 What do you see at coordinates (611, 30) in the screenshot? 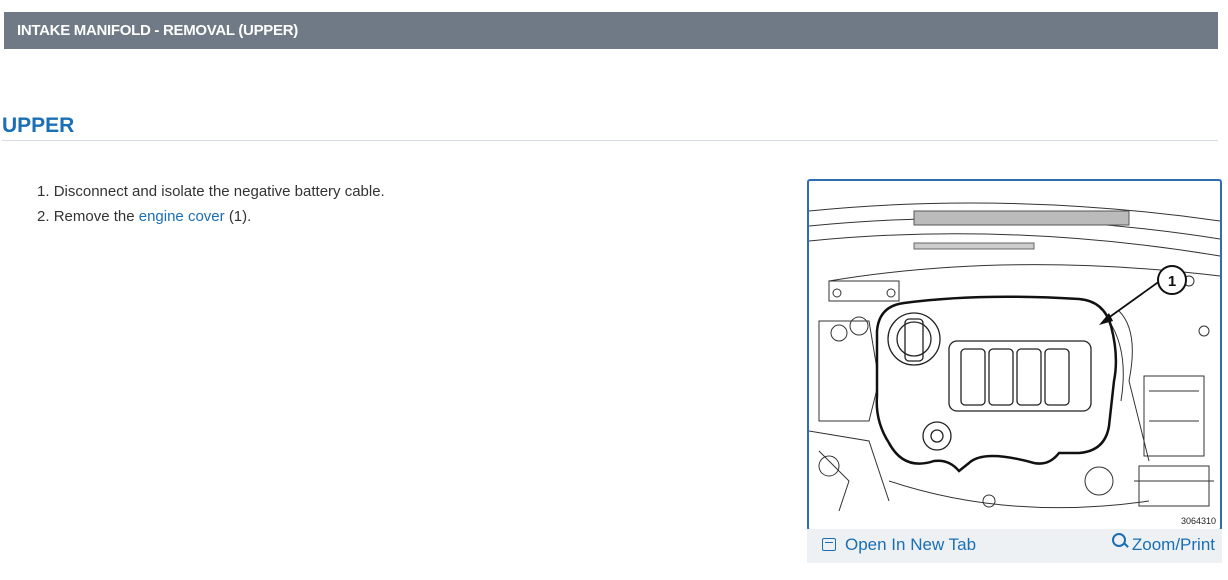
I see `page-header-bar: INTAKE MANIFOLD - REMOVAL (UPPER)` at bounding box center [611, 30].